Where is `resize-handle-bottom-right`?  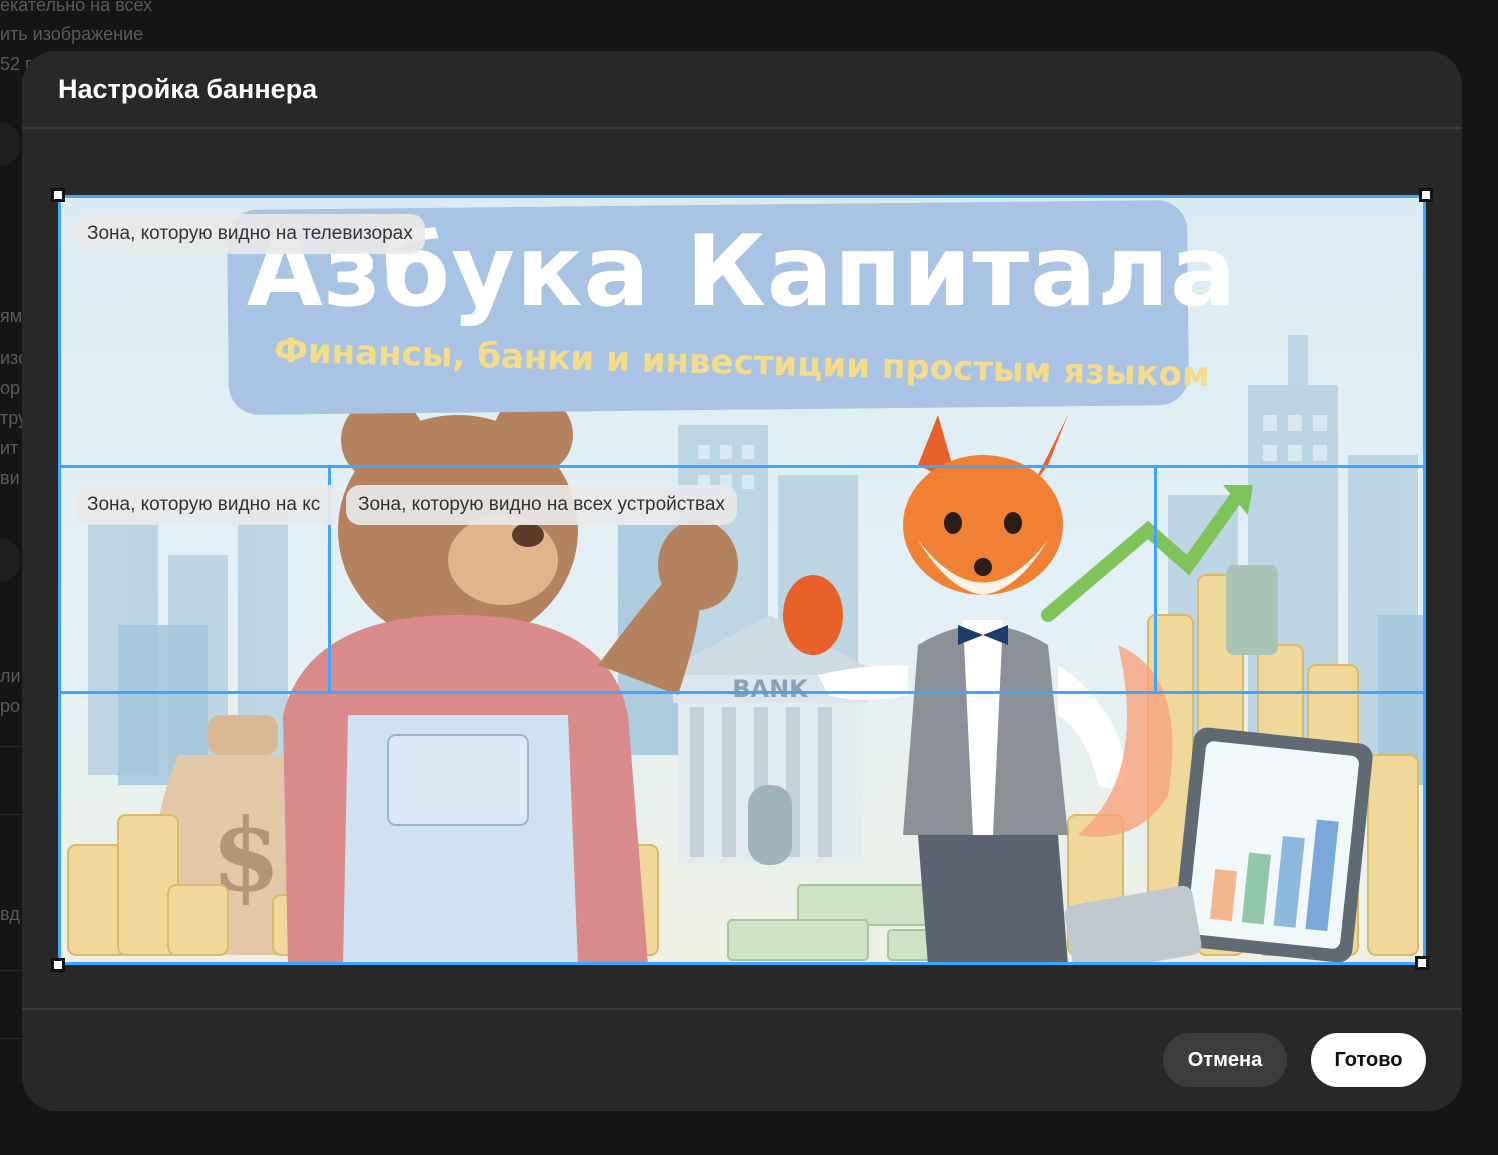 resize-handle-bottom-right is located at coordinates (1422, 963).